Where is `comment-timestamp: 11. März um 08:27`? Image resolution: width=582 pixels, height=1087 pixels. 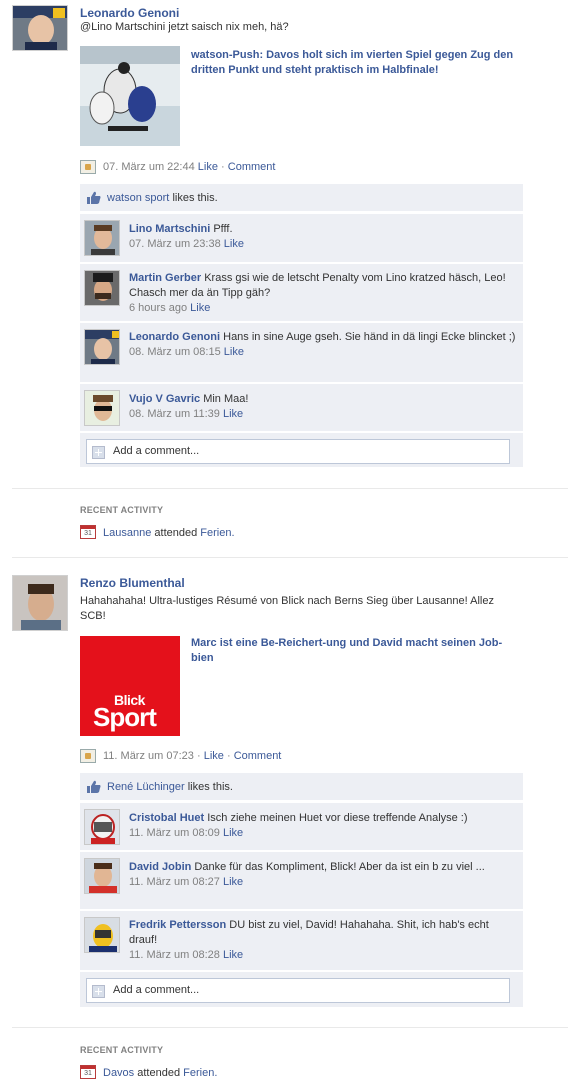
comment-timestamp: 11. März um 08:27 is located at coordinates (174, 882).